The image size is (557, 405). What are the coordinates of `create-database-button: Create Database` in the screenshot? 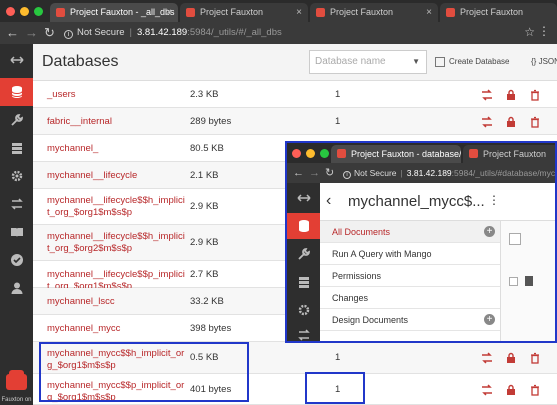 It's located at (471, 62).